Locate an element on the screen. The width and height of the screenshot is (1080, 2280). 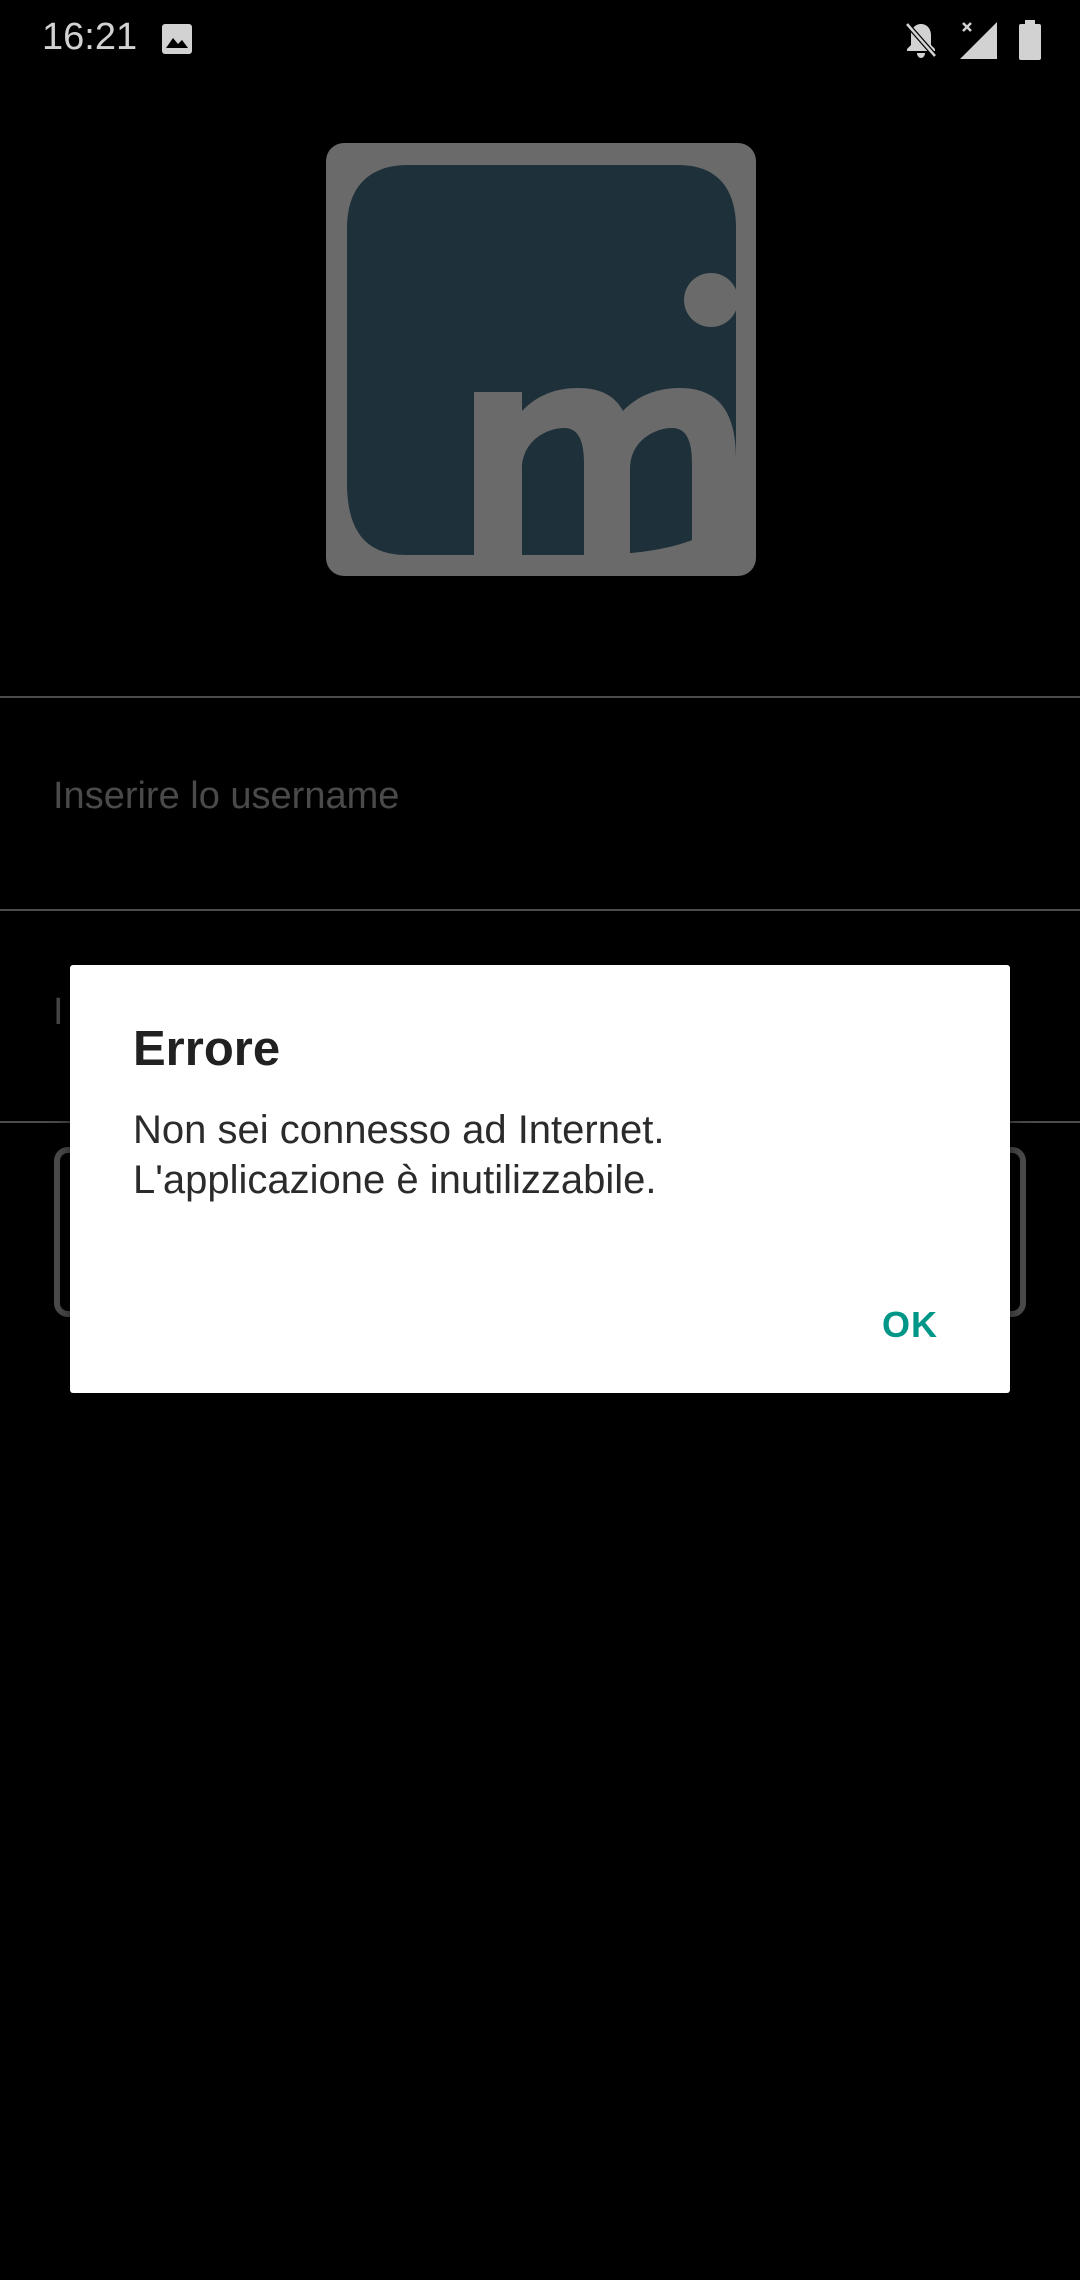
no-signal-icon is located at coordinates (978, 40).